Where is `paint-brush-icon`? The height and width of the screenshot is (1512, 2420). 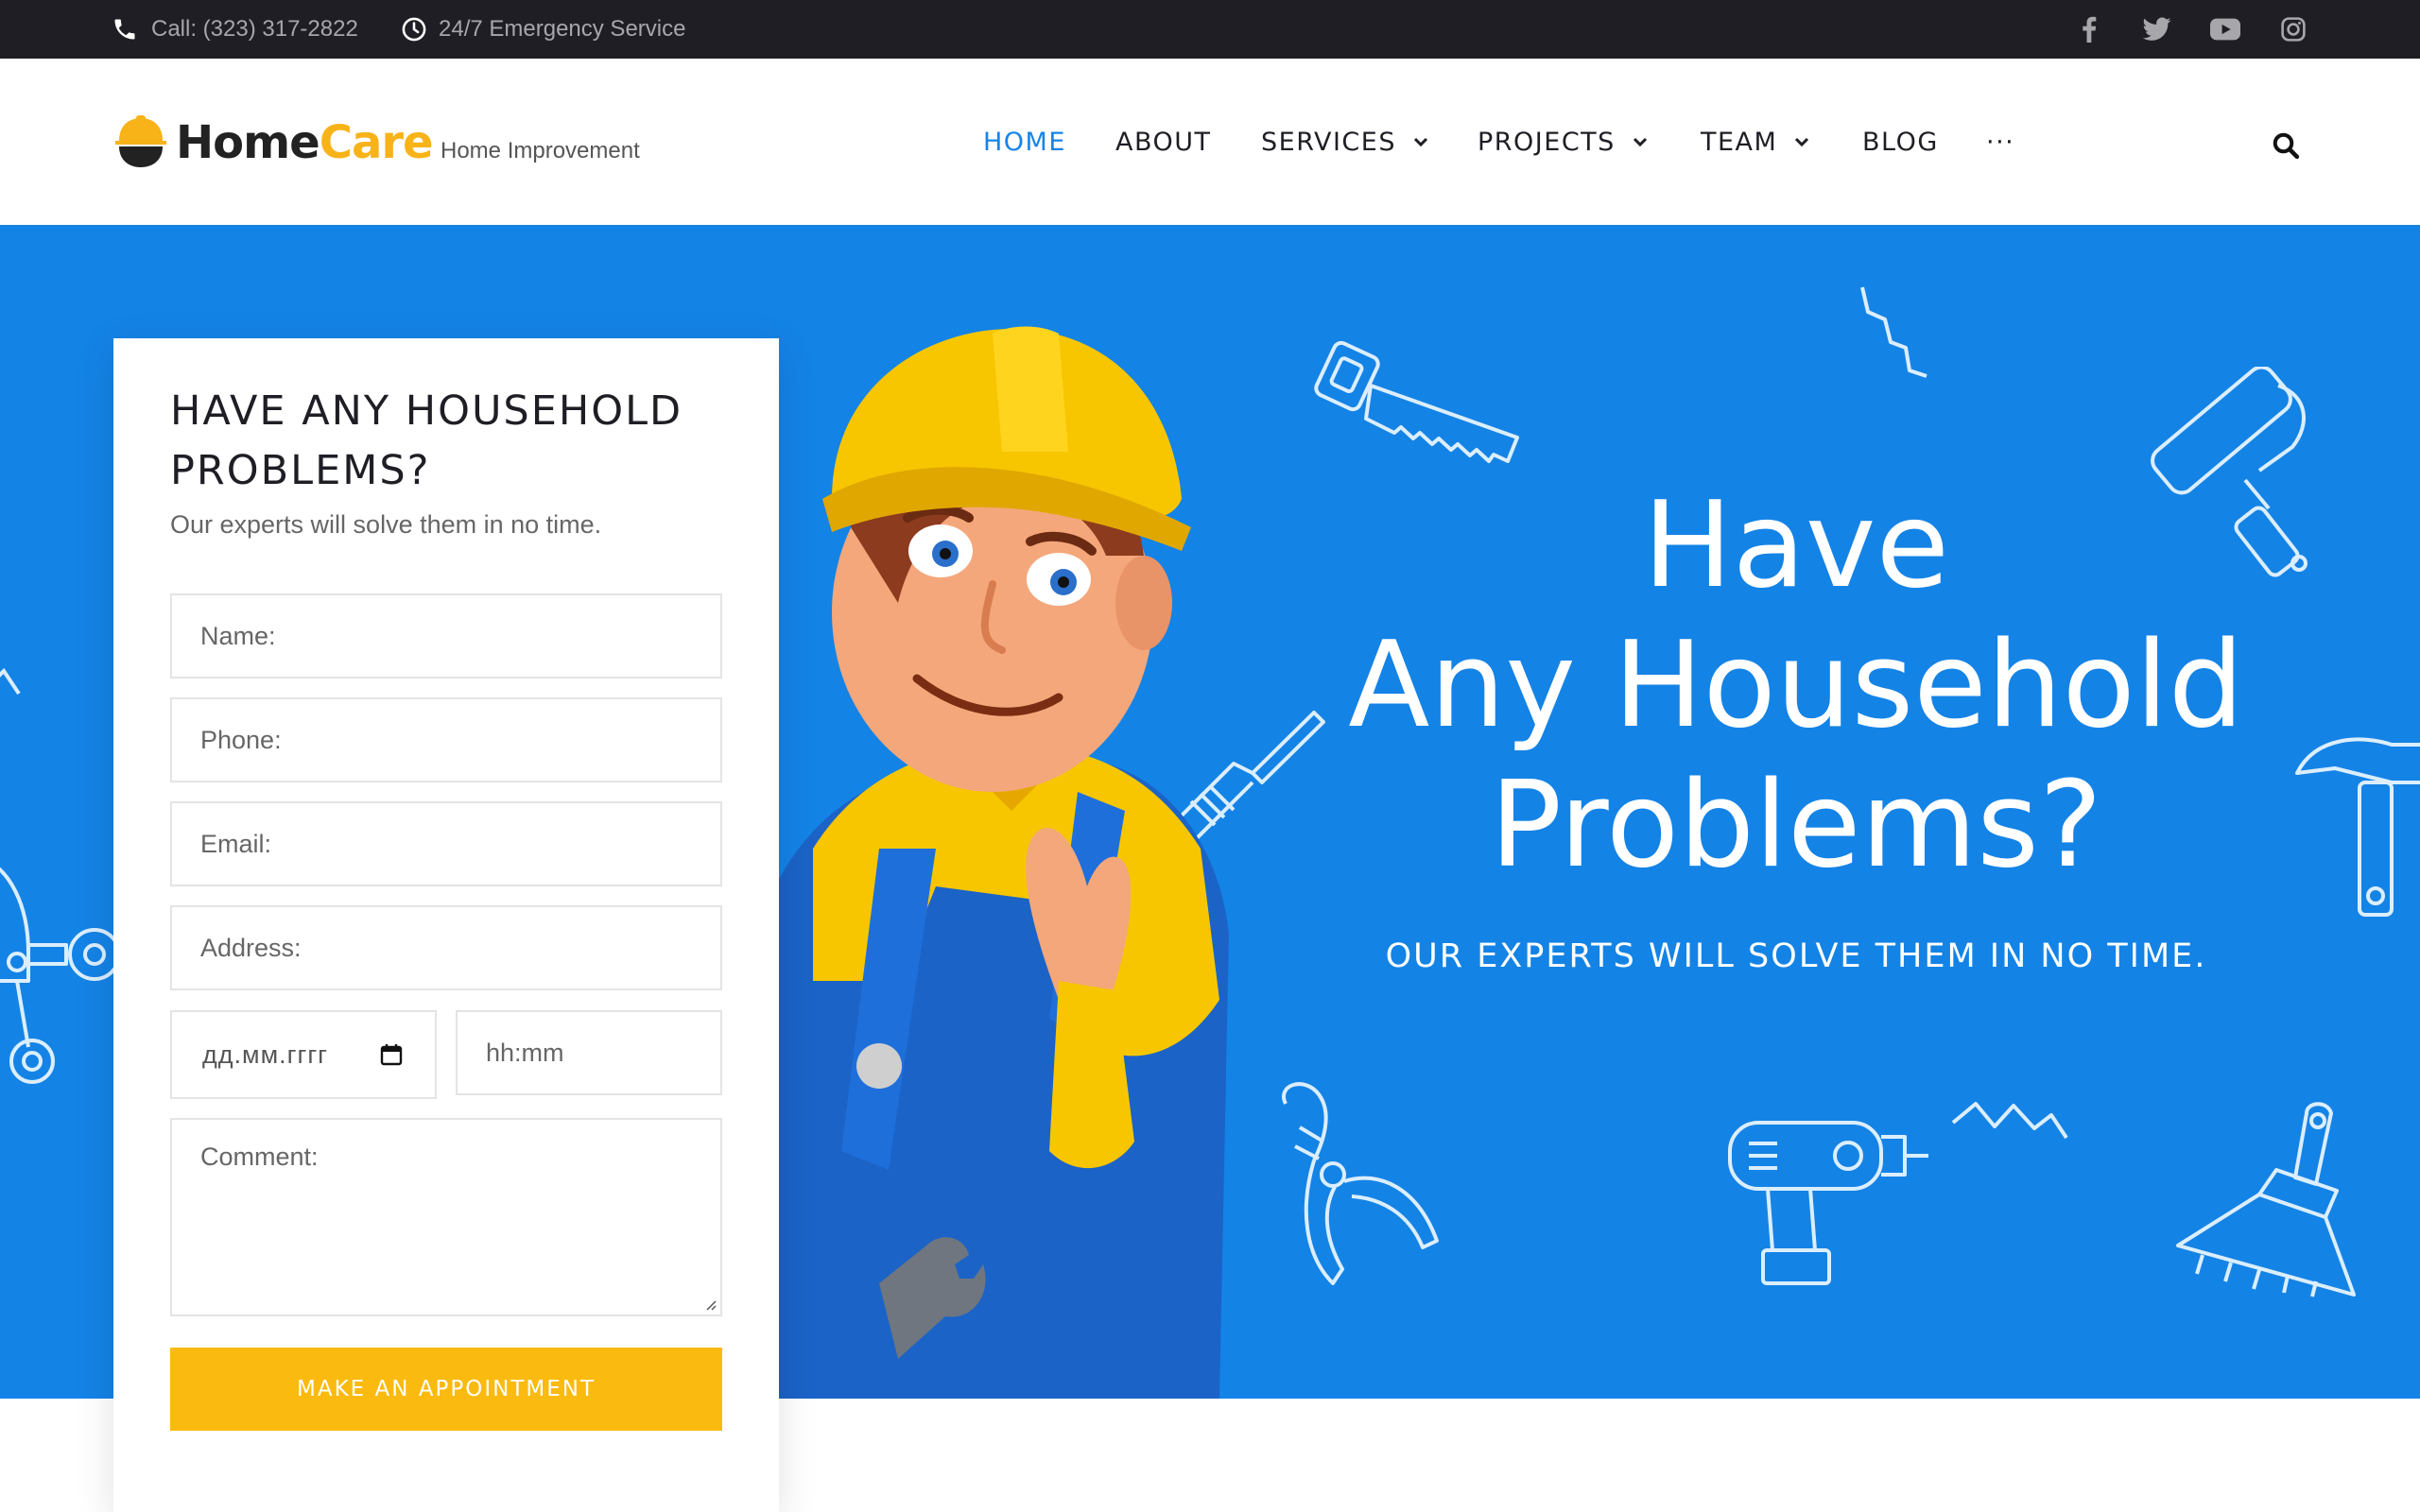
paint-brush-icon is located at coordinates (2273, 1203).